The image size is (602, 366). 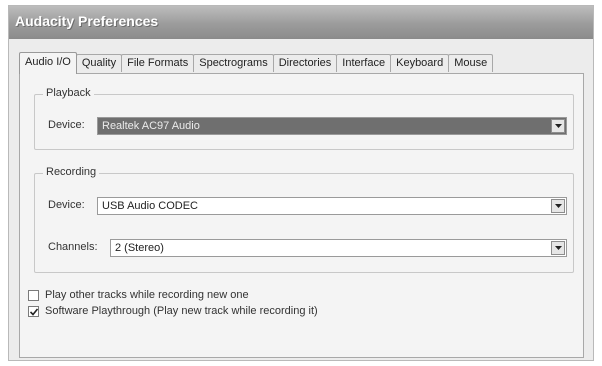 I want to click on channels-label: Channels:, so click(x=73, y=247).